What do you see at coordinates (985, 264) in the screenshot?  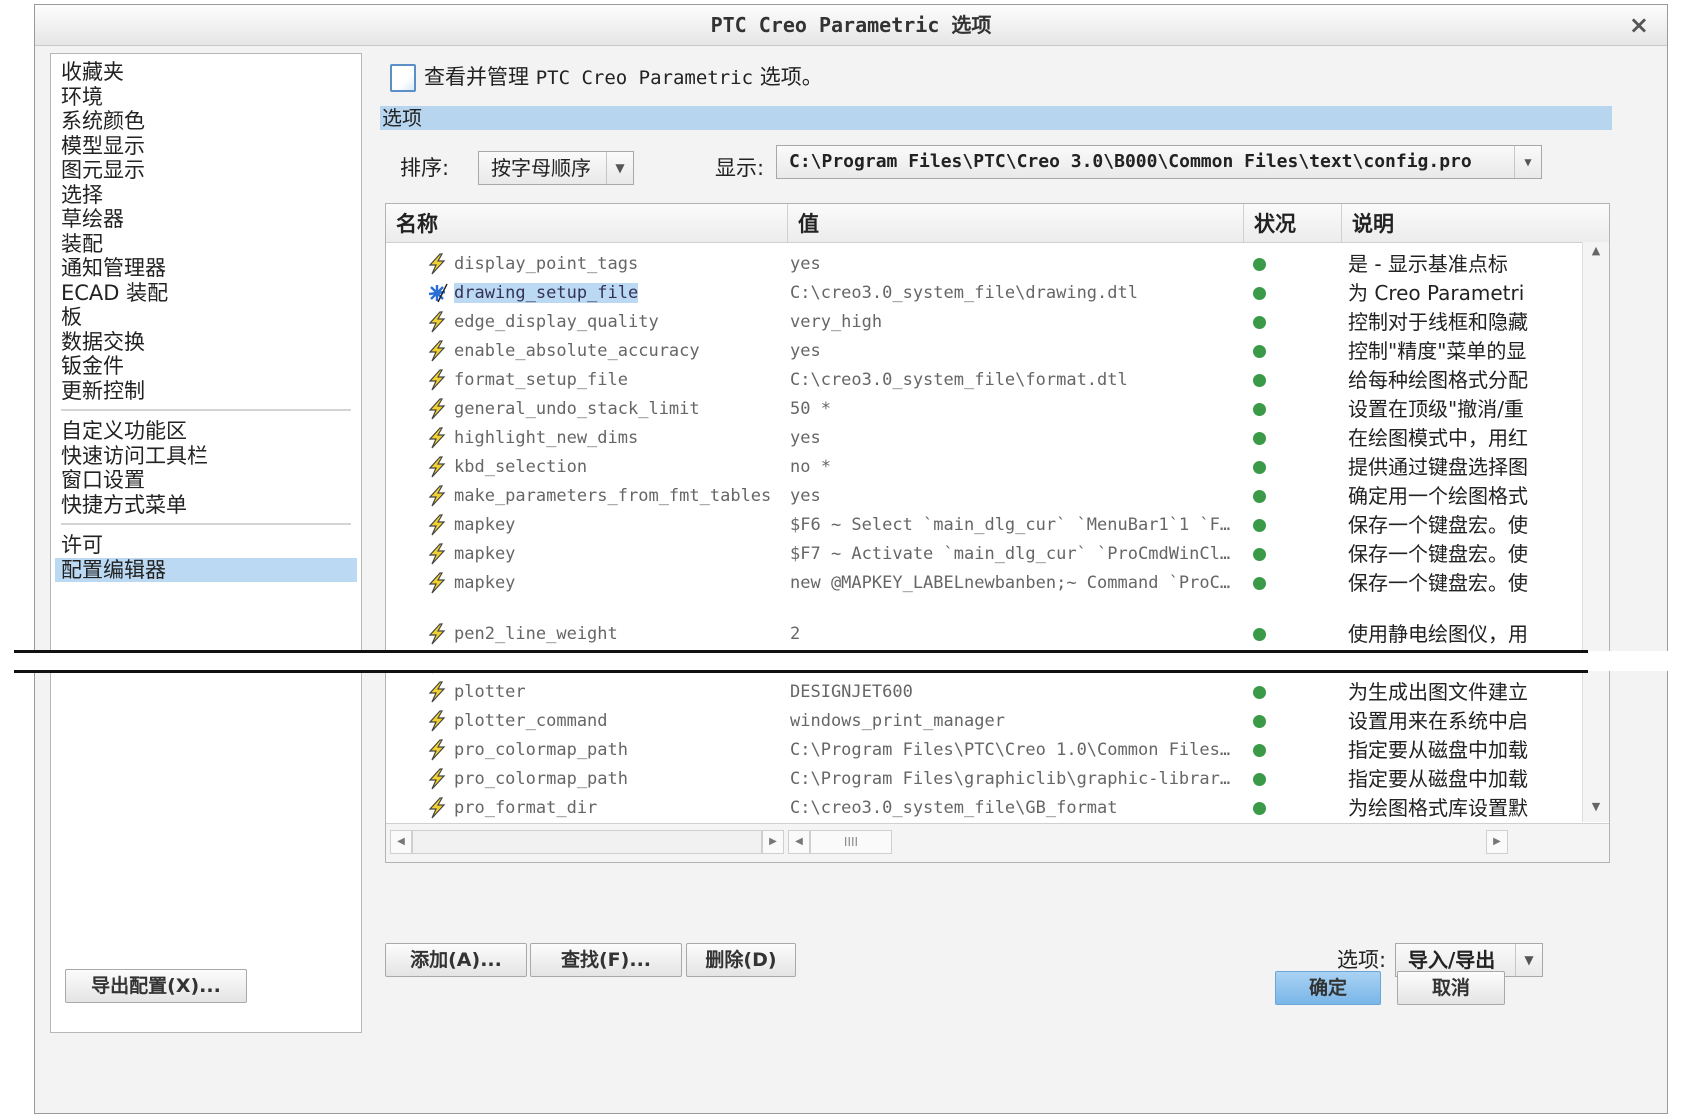 I see `table-row: display_point_tags yes 是 - 显示基准点标` at bounding box center [985, 264].